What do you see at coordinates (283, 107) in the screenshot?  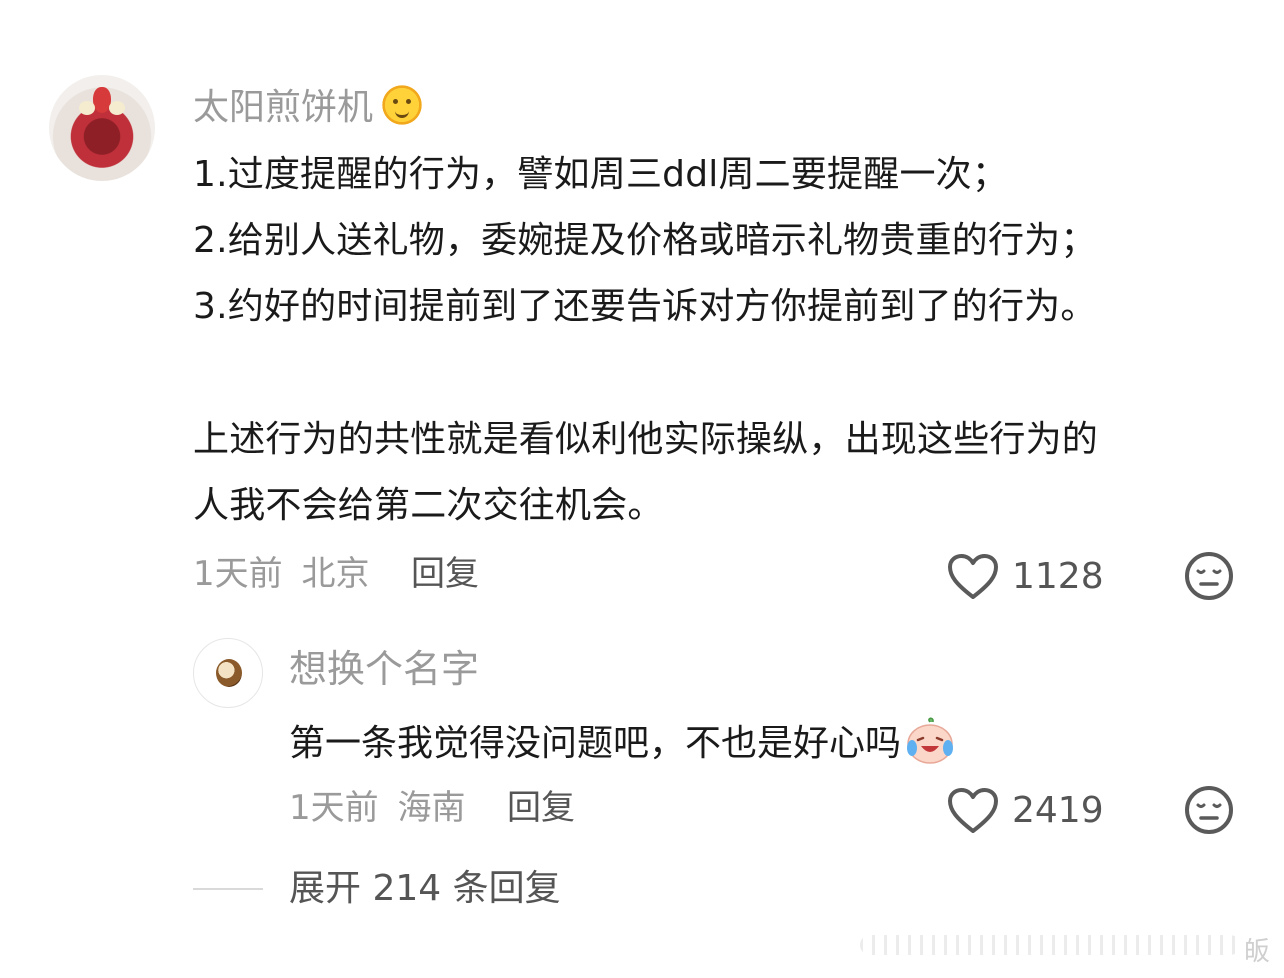 I see `username-text: 太阳煎饼机` at bounding box center [283, 107].